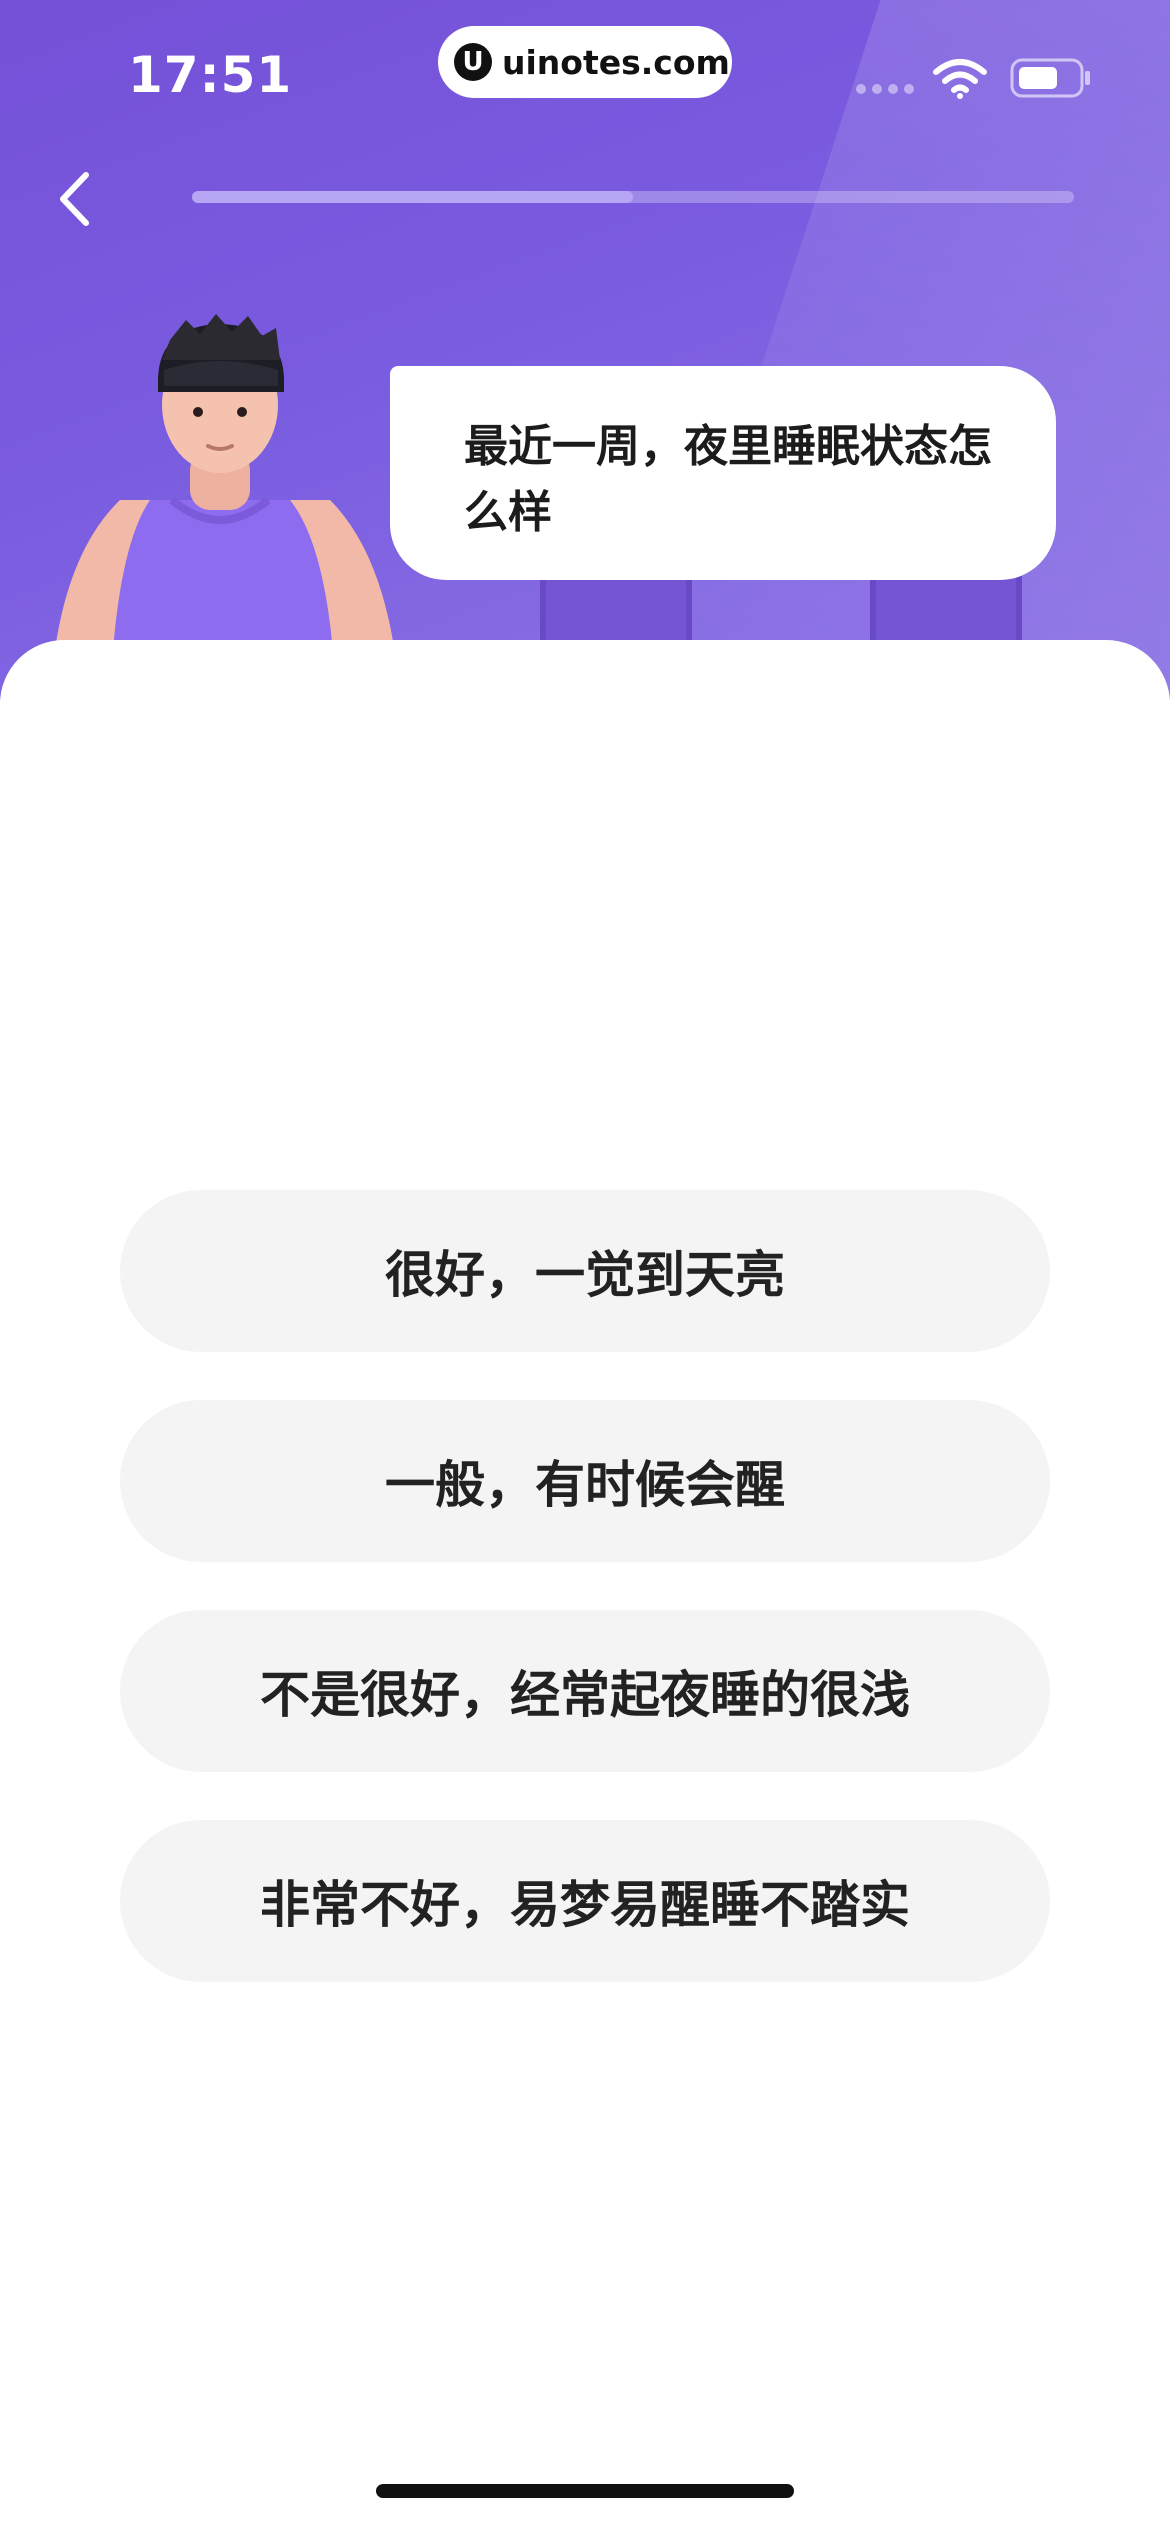 This screenshot has width=1170, height=2532. Describe the element at coordinates (585, 2491) in the screenshot. I see `home-indicator` at that location.